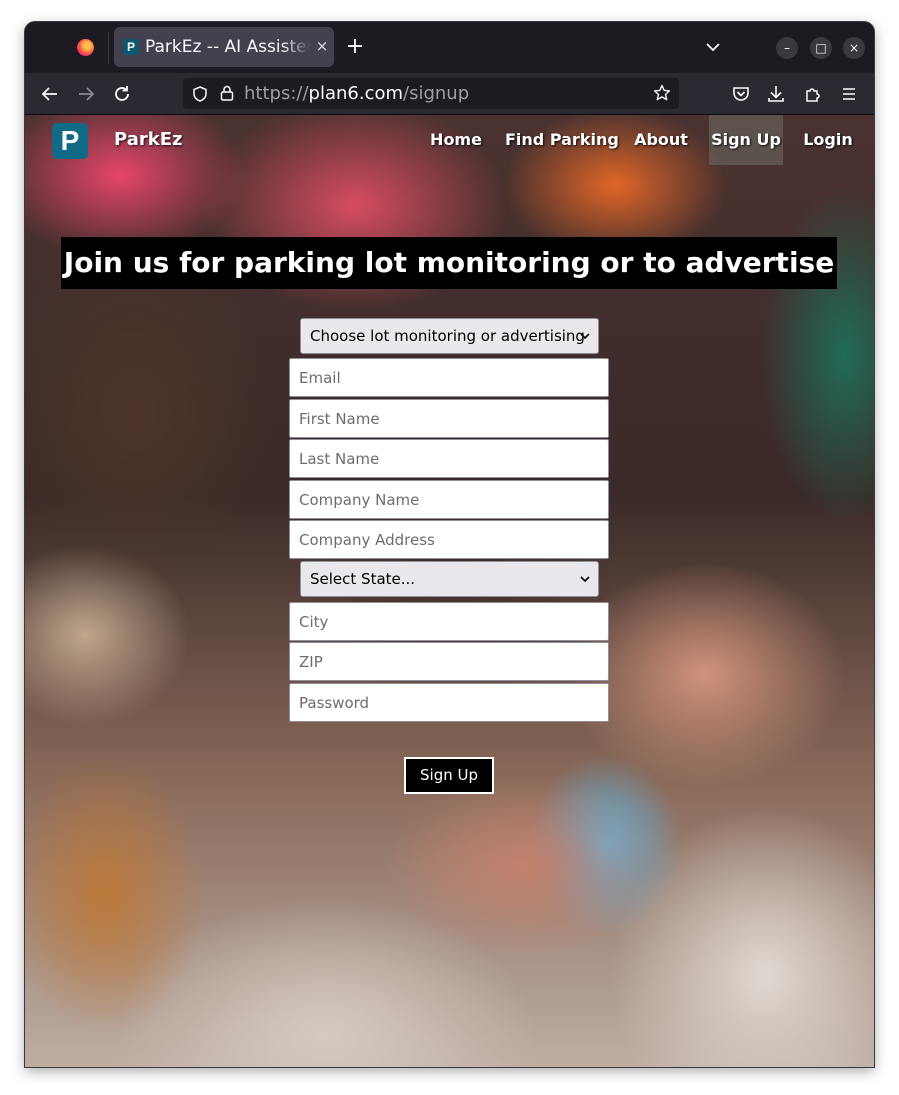 Image resolution: width=899 pixels, height=1095 pixels. I want to click on parkez-logo: P, so click(70, 141).